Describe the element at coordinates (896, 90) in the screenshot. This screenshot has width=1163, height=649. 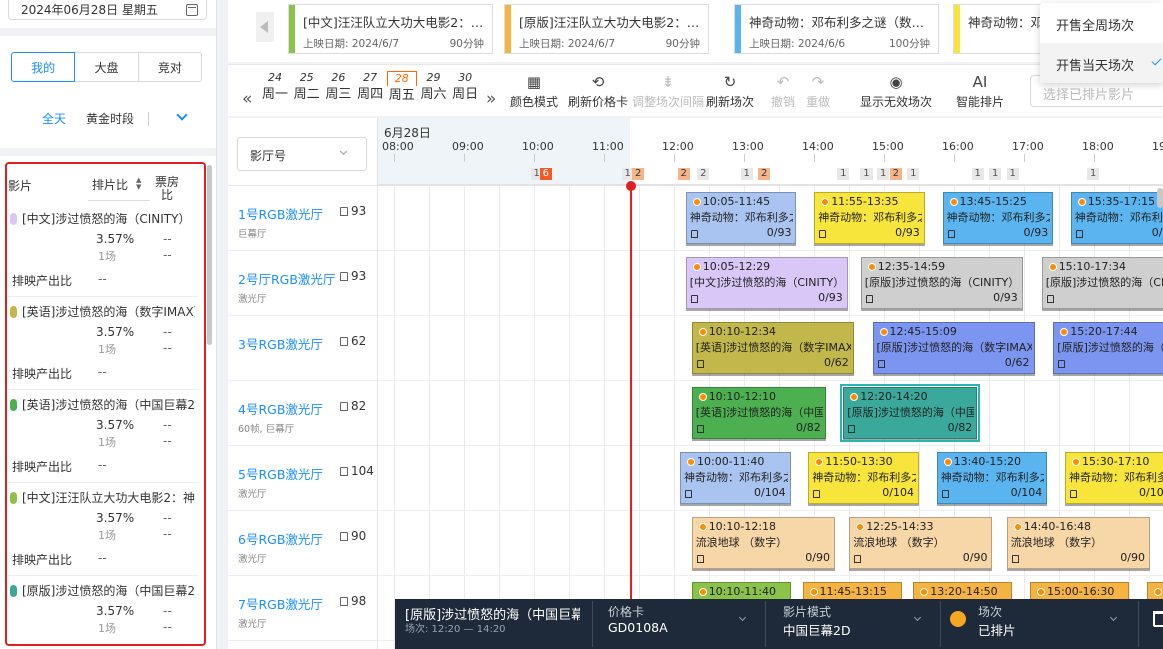
I see `eye-button: ◉ 显示无效场次` at that location.